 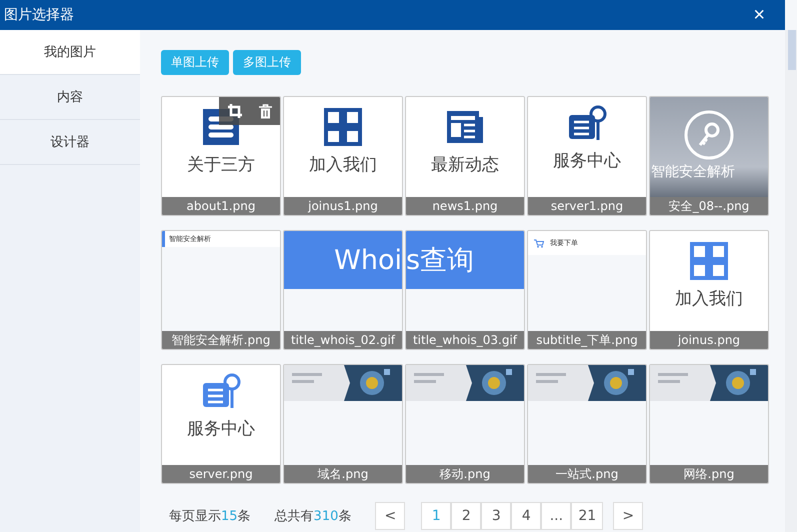 I want to click on image-tile: 域名.png, so click(x=343, y=424).